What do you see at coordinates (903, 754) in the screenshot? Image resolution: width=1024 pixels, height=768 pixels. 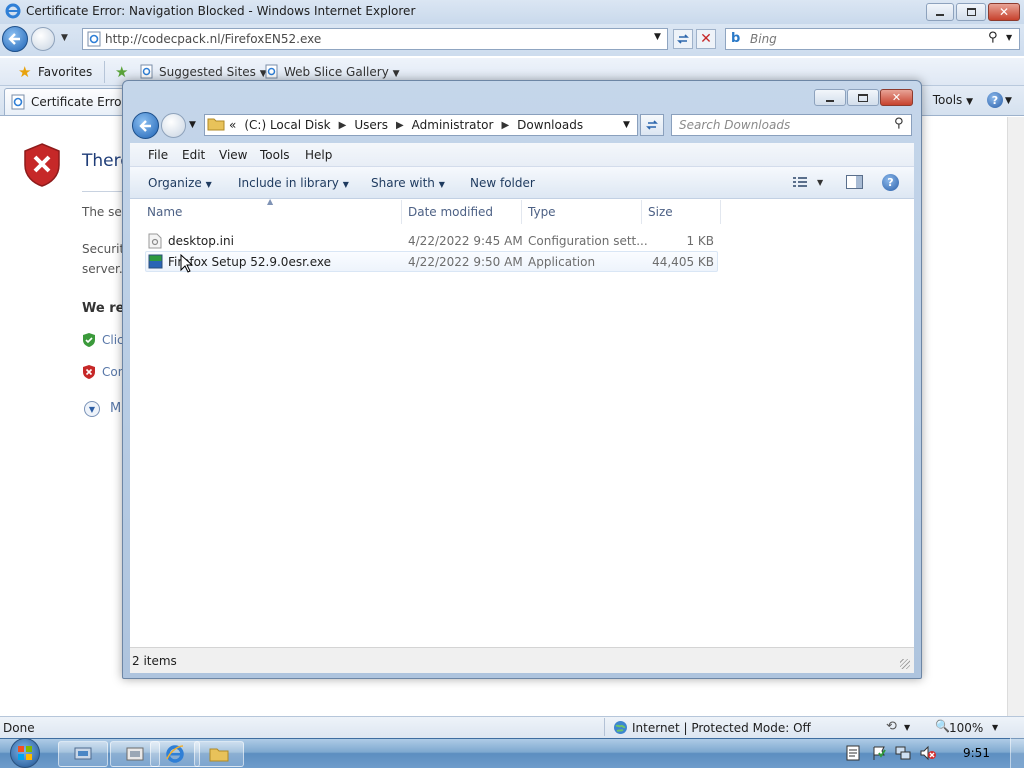 I see `network-icon` at bounding box center [903, 754].